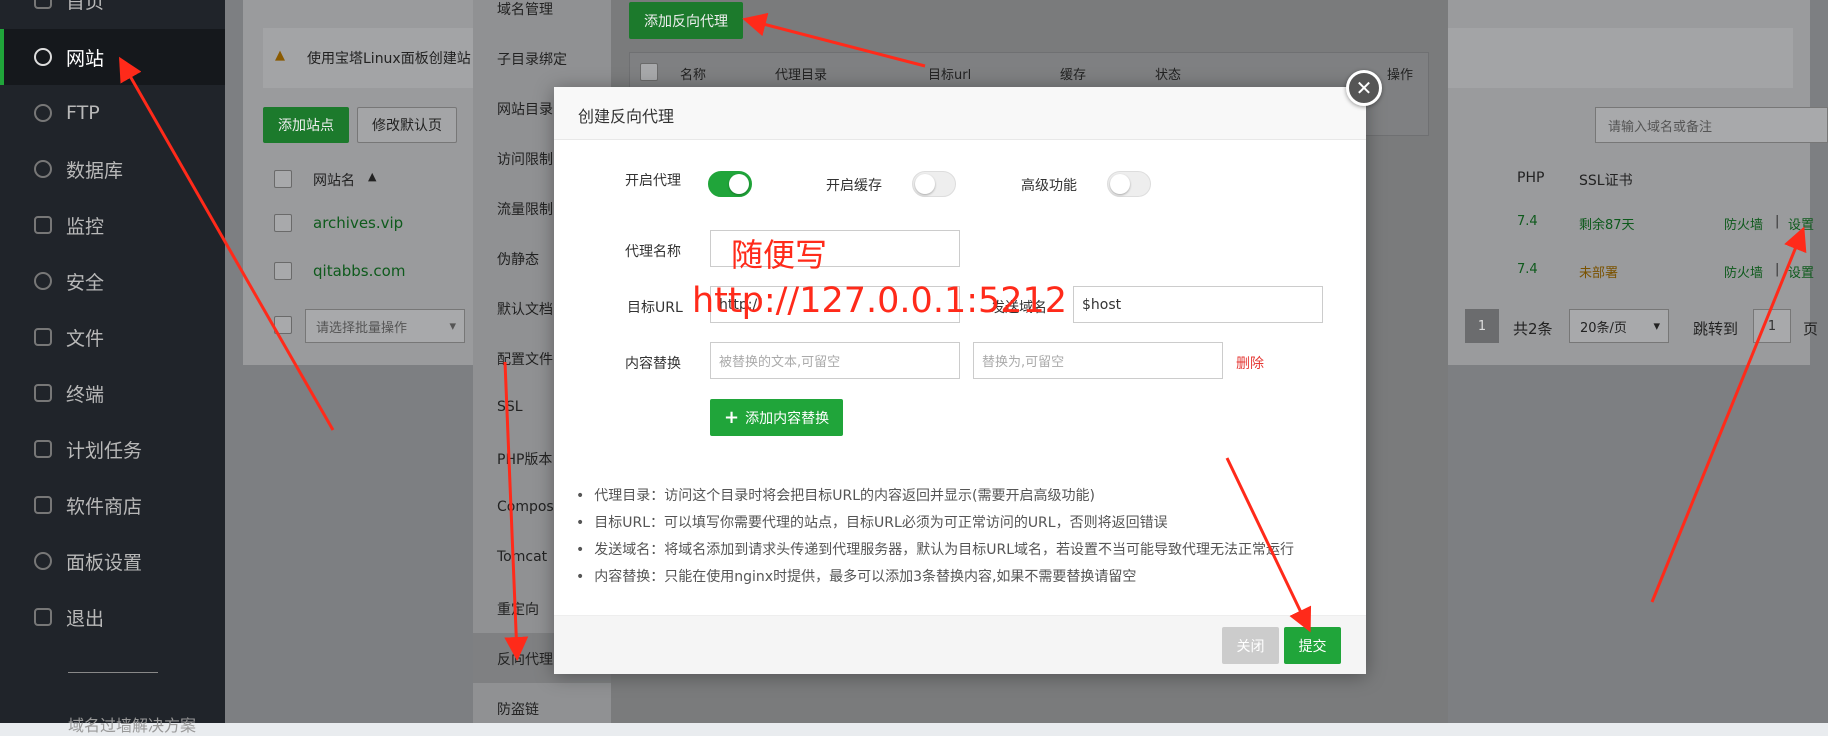 Image resolution: width=1828 pixels, height=736 pixels. Describe the element at coordinates (389, 59) in the screenshot. I see `warning-text: 使用宝塔Linux面板创建站` at that location.